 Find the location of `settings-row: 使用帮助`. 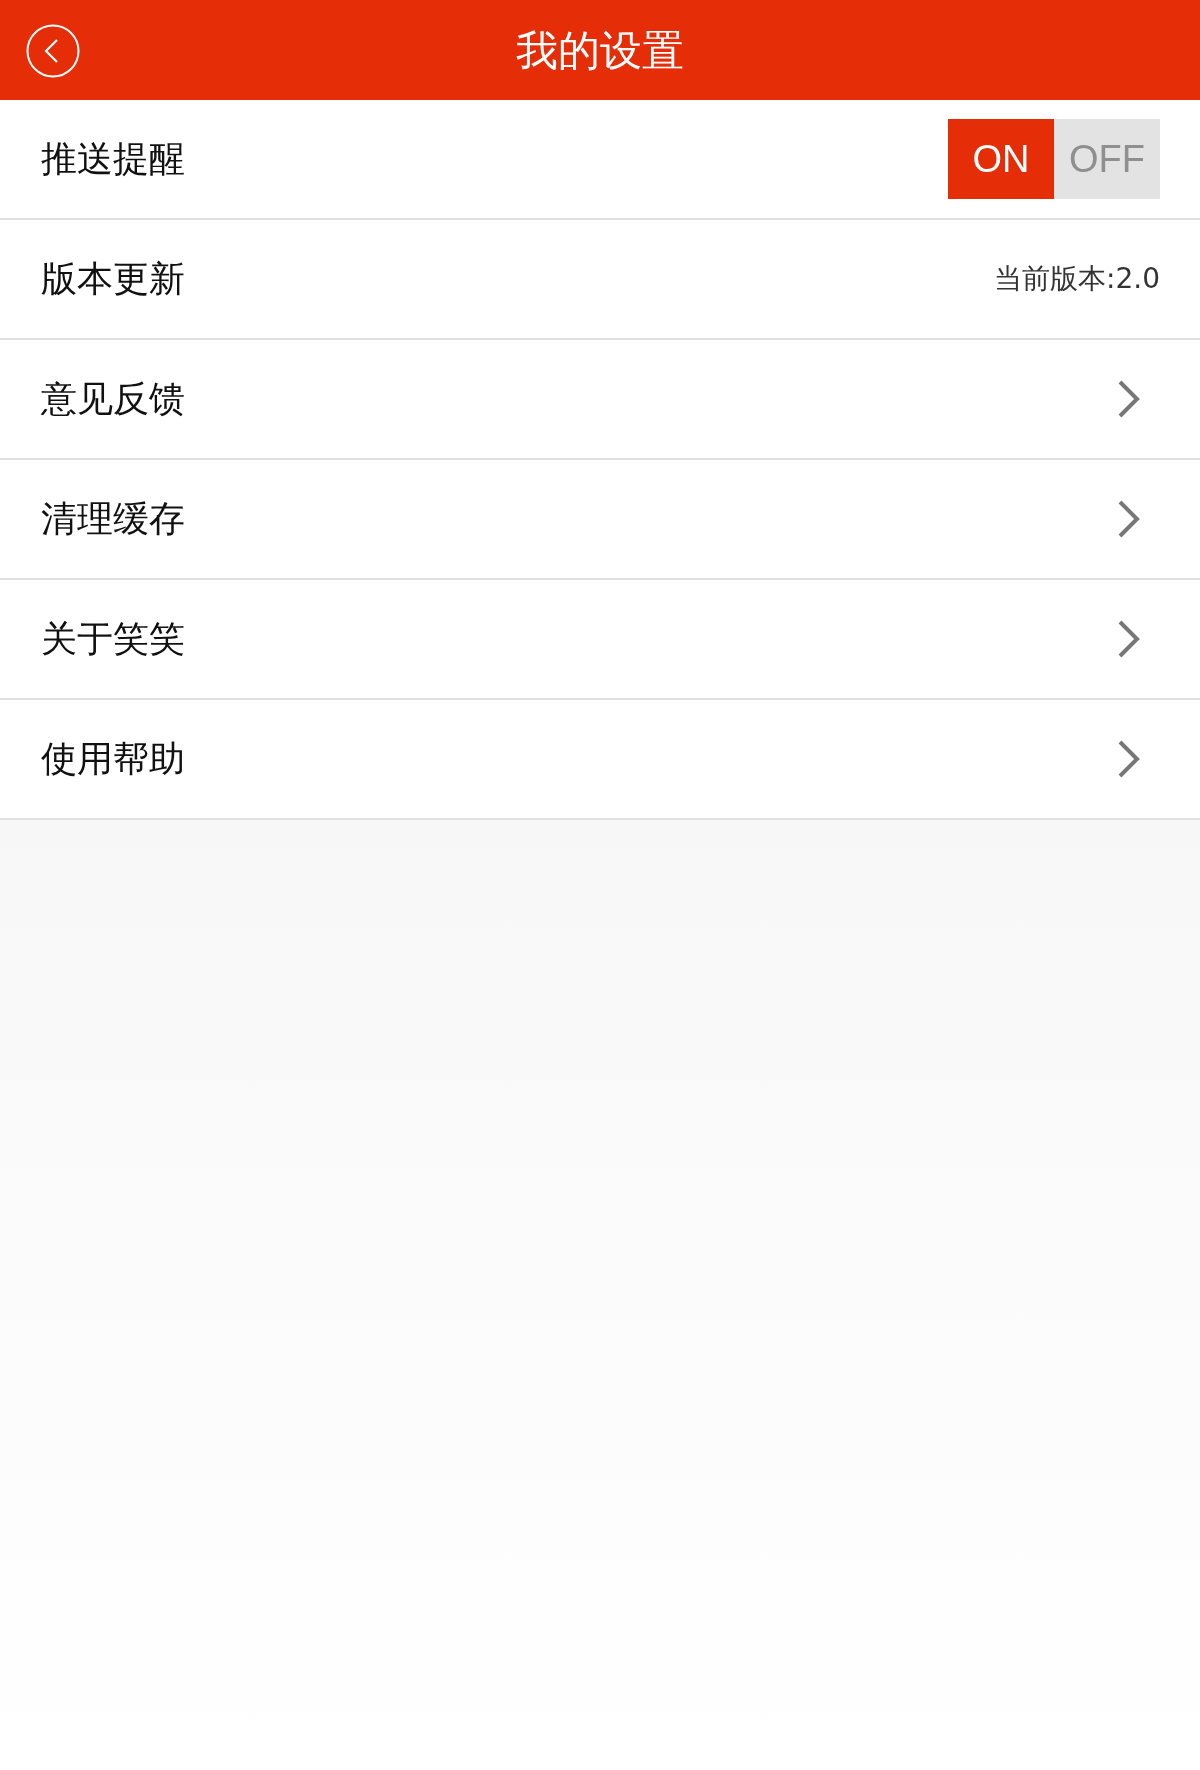

settings-row: 使用帮助 is located at coordinates (600, 760).